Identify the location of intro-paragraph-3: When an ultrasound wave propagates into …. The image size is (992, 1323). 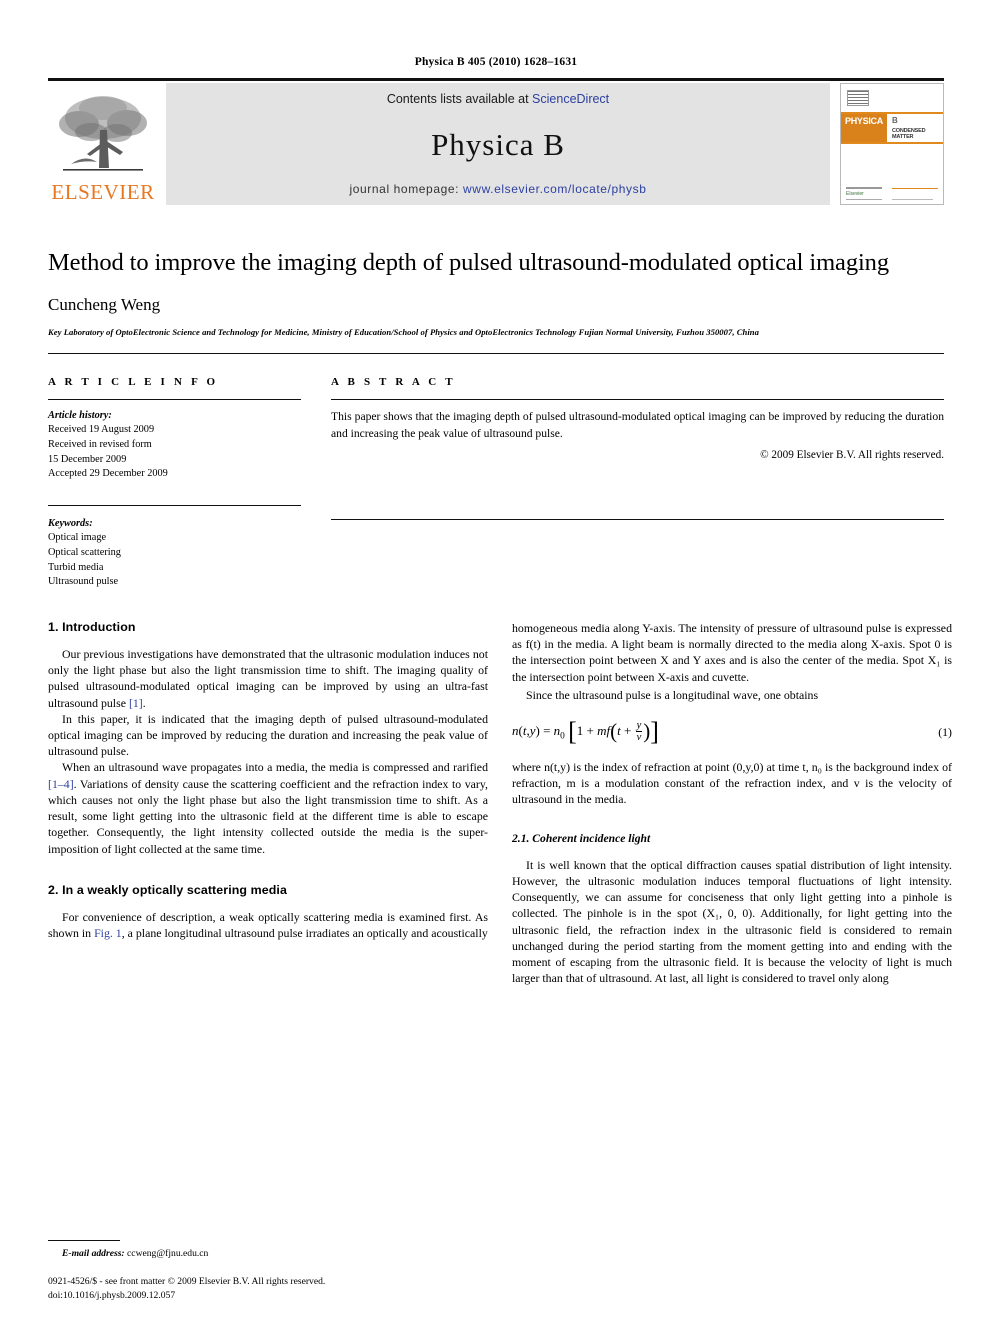
(268, 807).